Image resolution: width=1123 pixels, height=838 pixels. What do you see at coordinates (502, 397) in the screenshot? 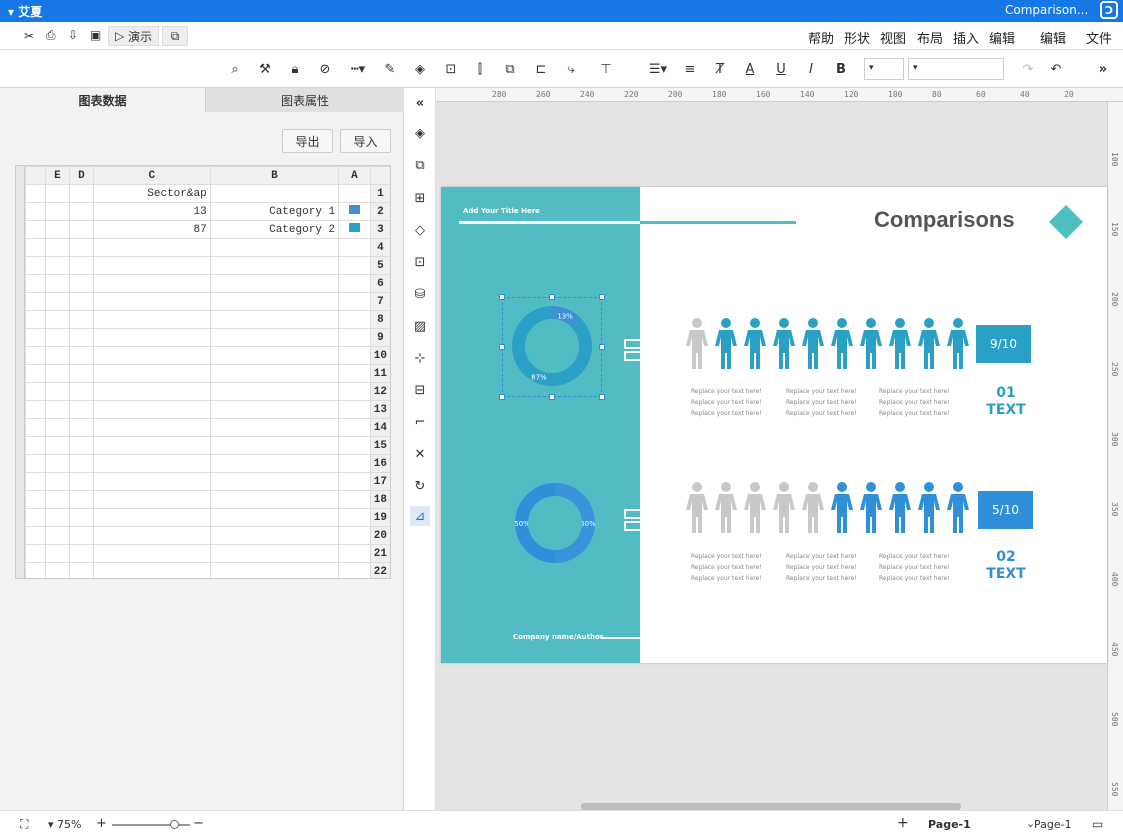
I see `handle-bl` at bounding box center [502, 397].